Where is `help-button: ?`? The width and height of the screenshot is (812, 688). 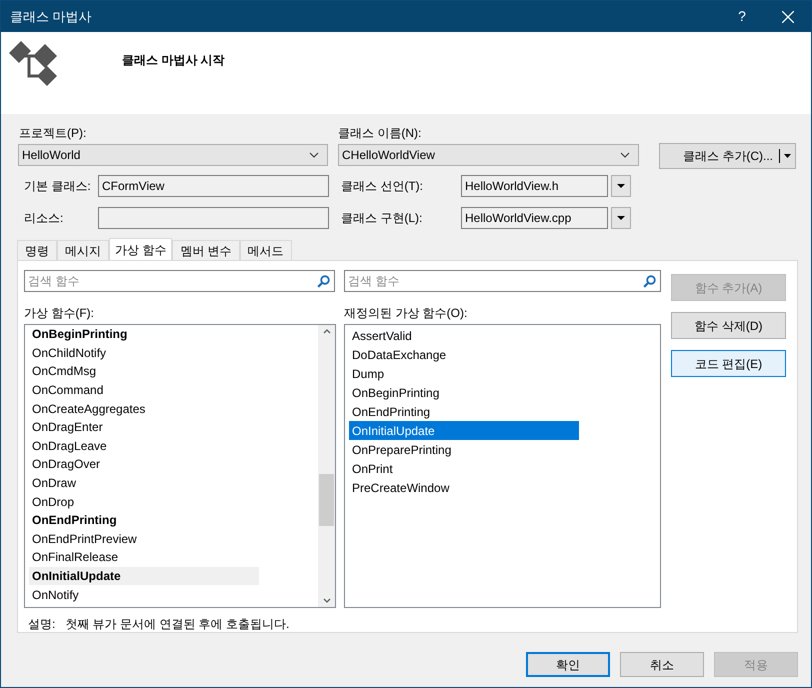 help-button: ? is located at coordinates (742, 16).